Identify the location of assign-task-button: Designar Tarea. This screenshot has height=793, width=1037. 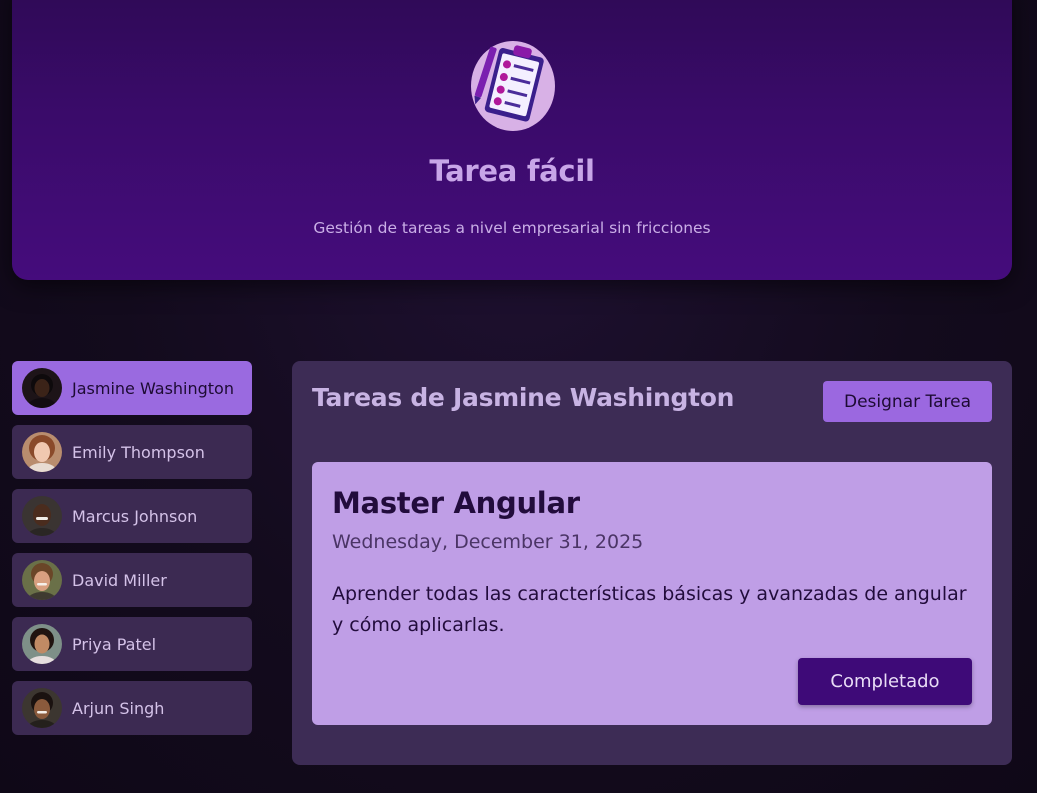
(907, 401).